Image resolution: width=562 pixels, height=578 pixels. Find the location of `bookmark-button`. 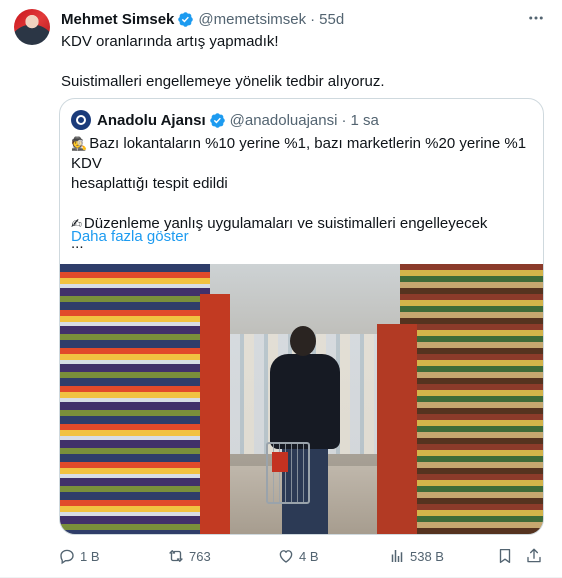

bookmark-button is located at coordinates (505, 556).